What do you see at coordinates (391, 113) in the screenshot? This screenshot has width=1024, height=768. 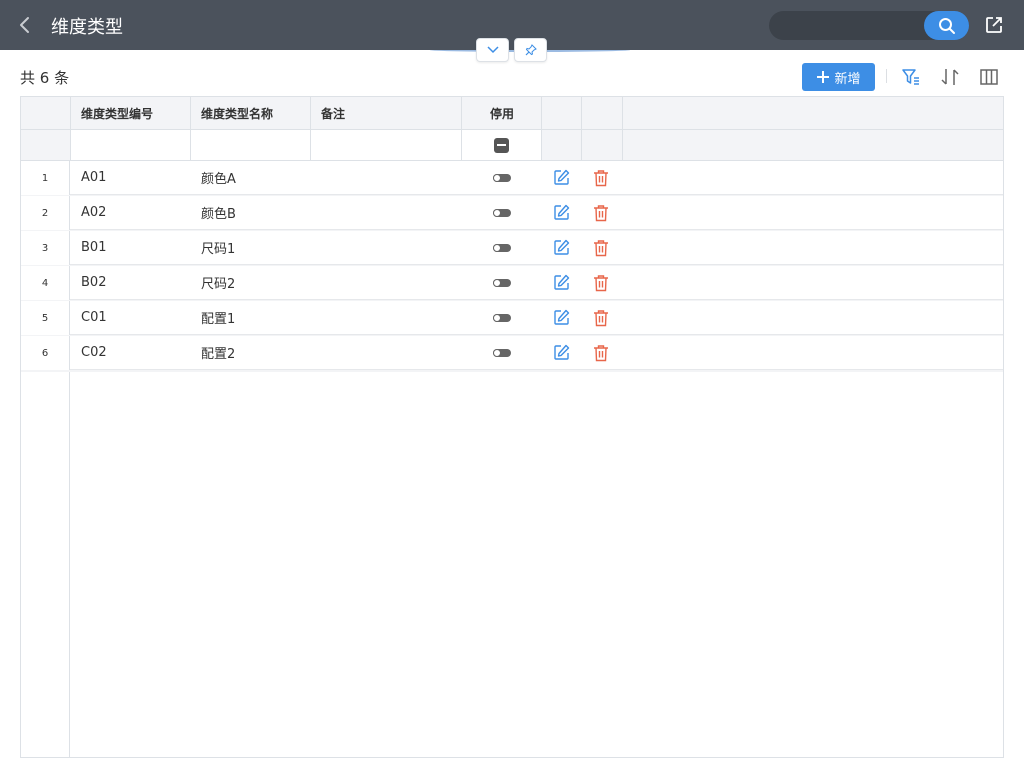 I see `column-header-remark: 备注` at bounding box center [391, 113].